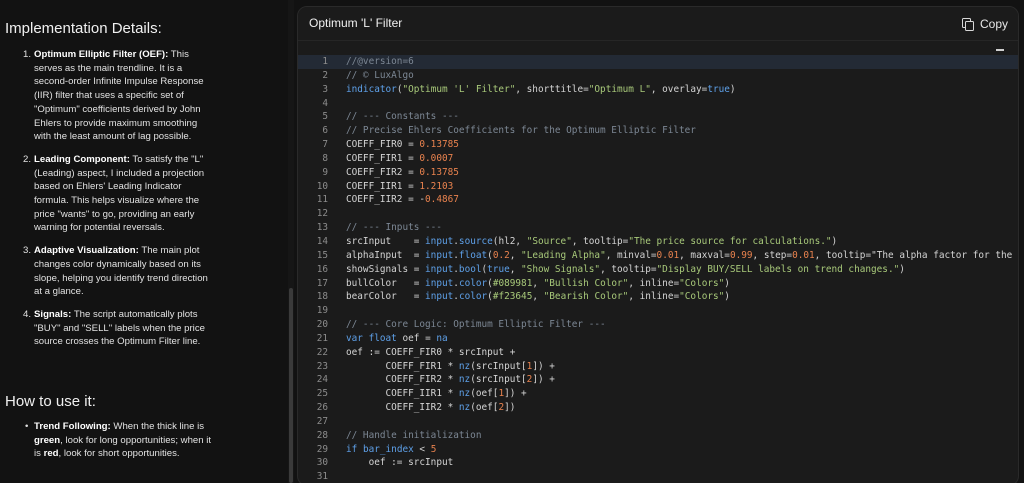 The image size is (1024, 483). Describe the element at coordinates (450, 408) in the screenshot. I see `code-text: COEFF_IIR2 * nz(oef[2])` at that location.